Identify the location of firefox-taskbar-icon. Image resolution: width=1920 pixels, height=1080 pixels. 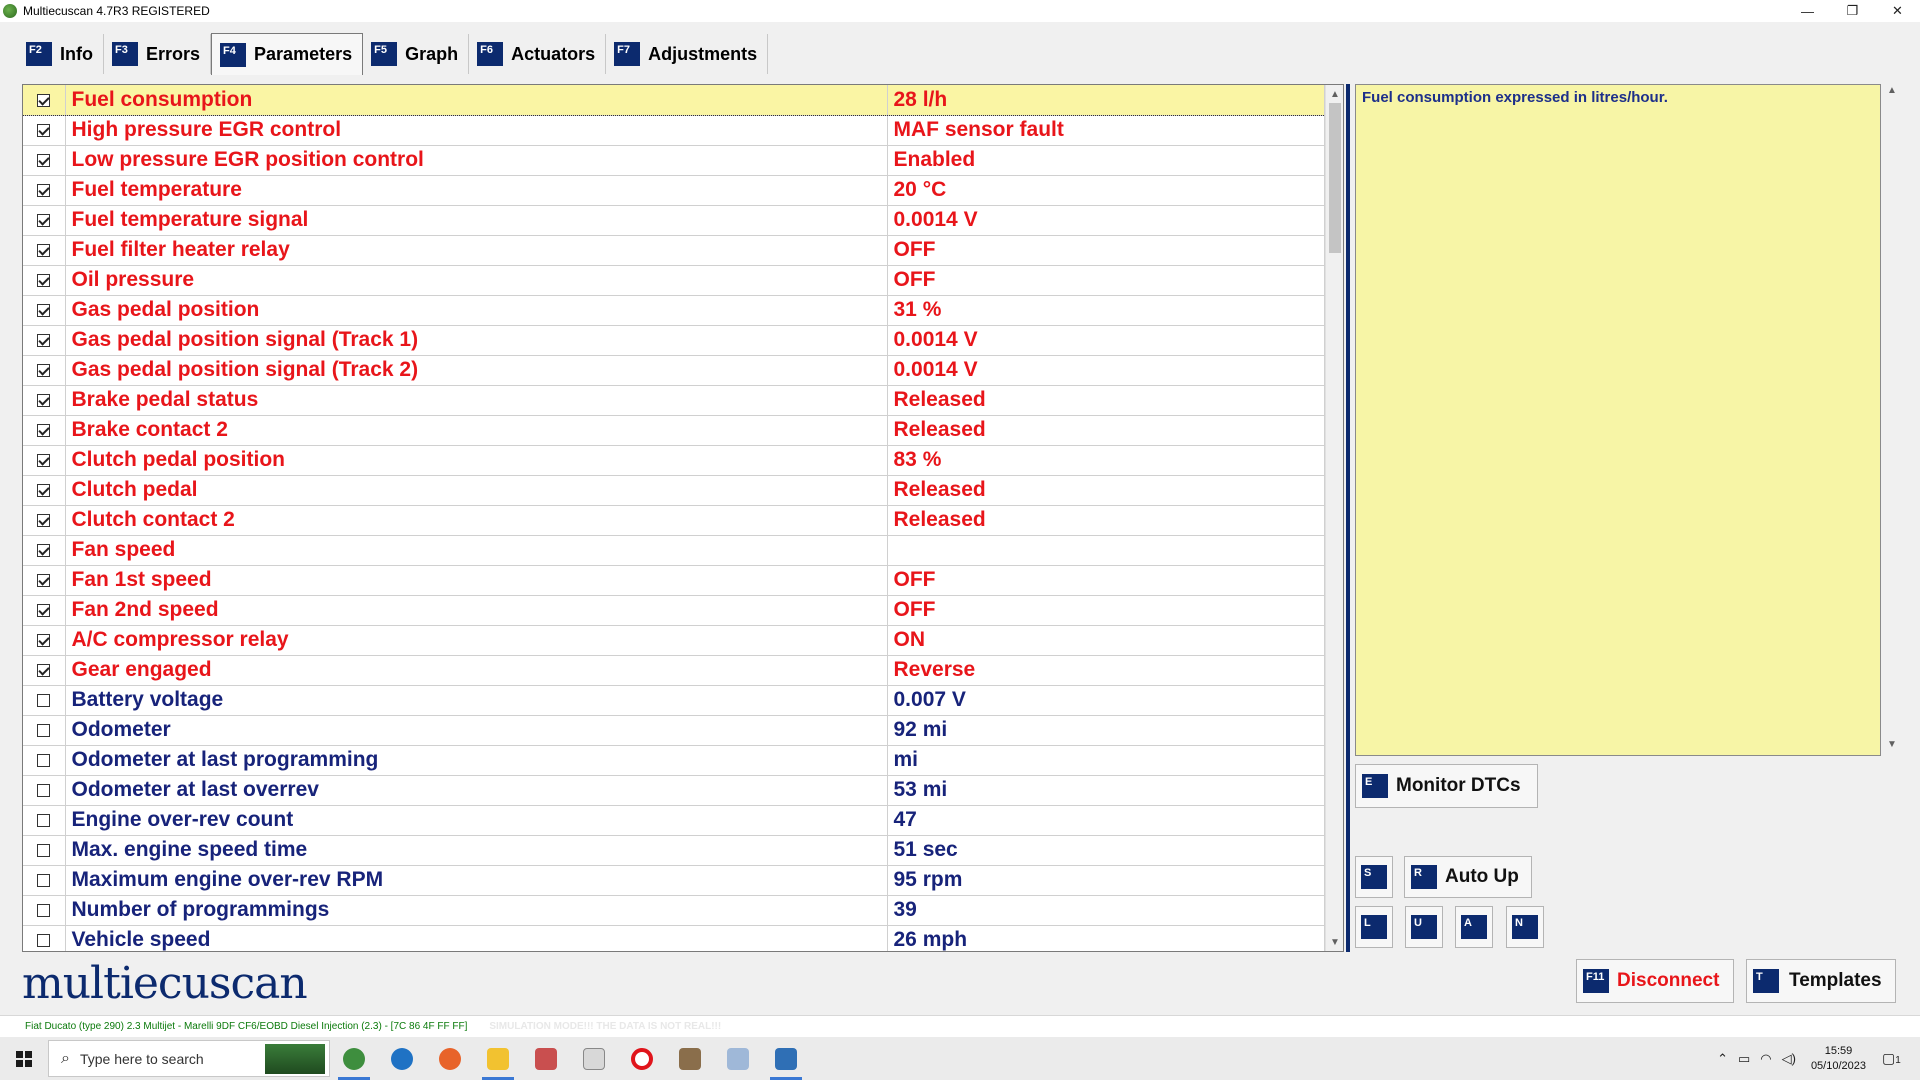
(450, 1058).